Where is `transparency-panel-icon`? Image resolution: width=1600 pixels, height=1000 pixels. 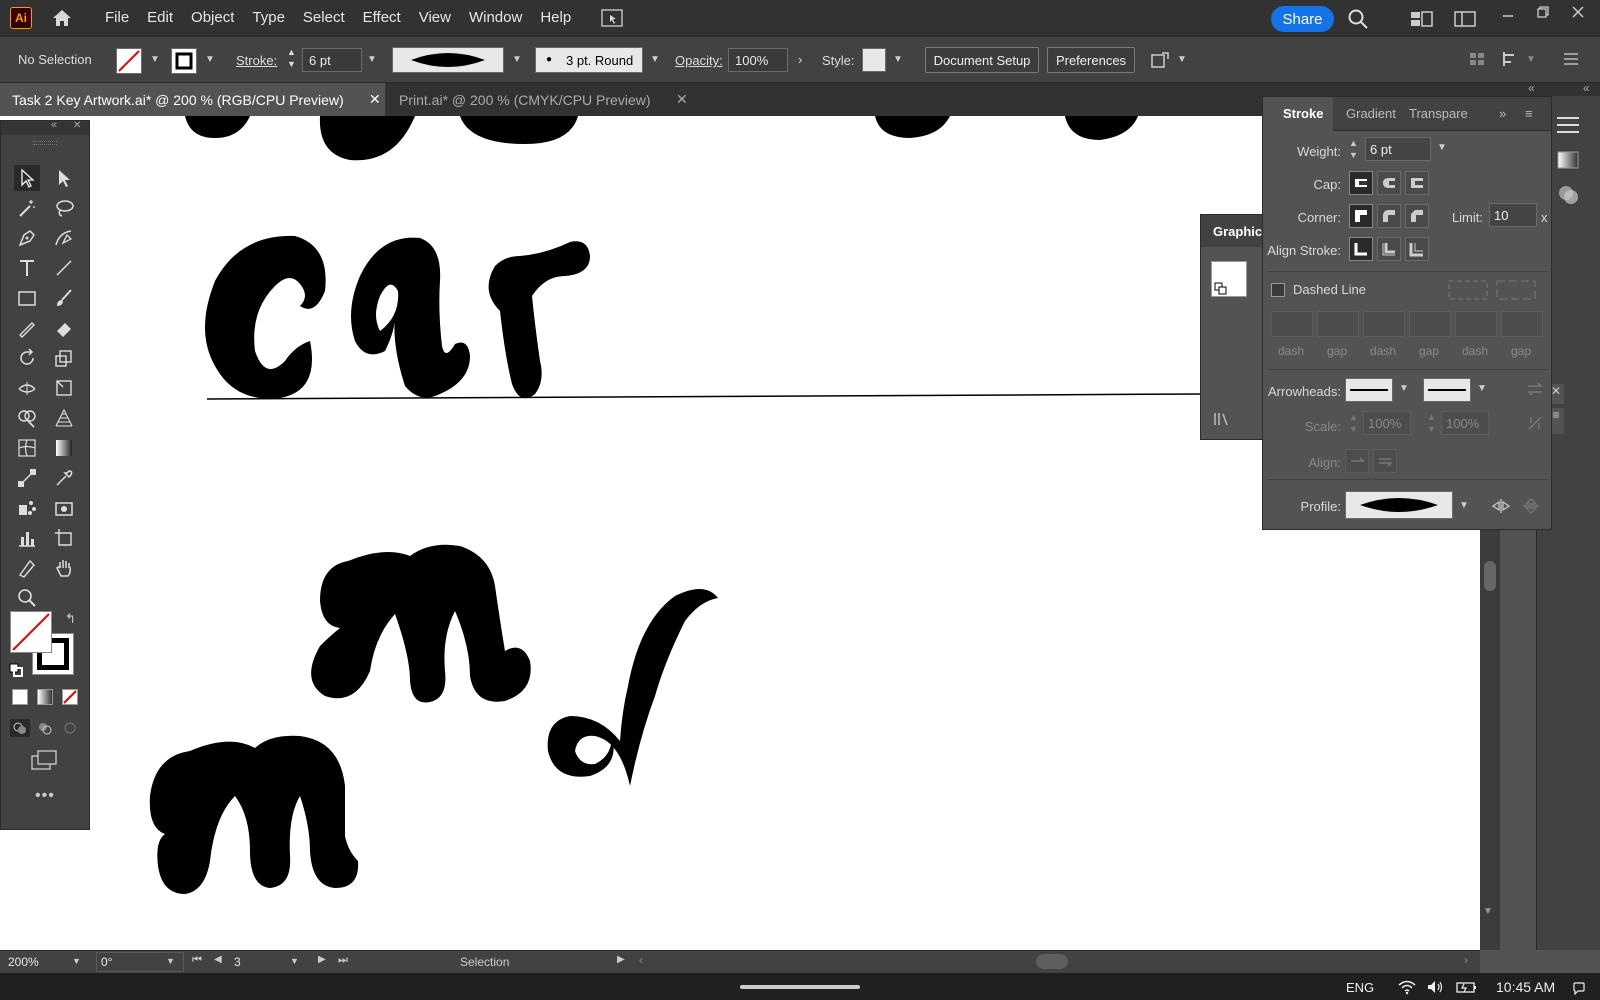 transparency-panel-icon is located at coordinates (1569, 195).